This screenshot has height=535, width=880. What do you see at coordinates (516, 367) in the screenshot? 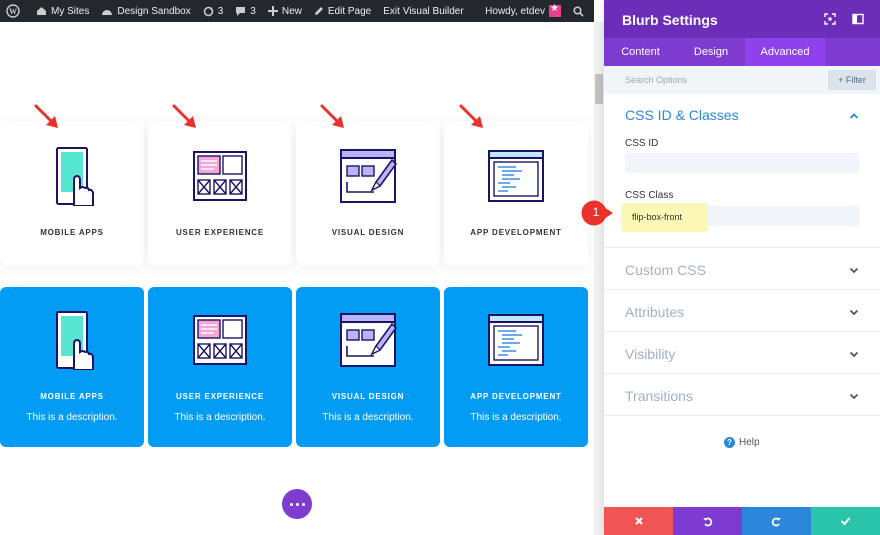
I see `blurb-card-app-development-back: APP DEVELOPMENT This is a description.` at bounding box center [516, 367].